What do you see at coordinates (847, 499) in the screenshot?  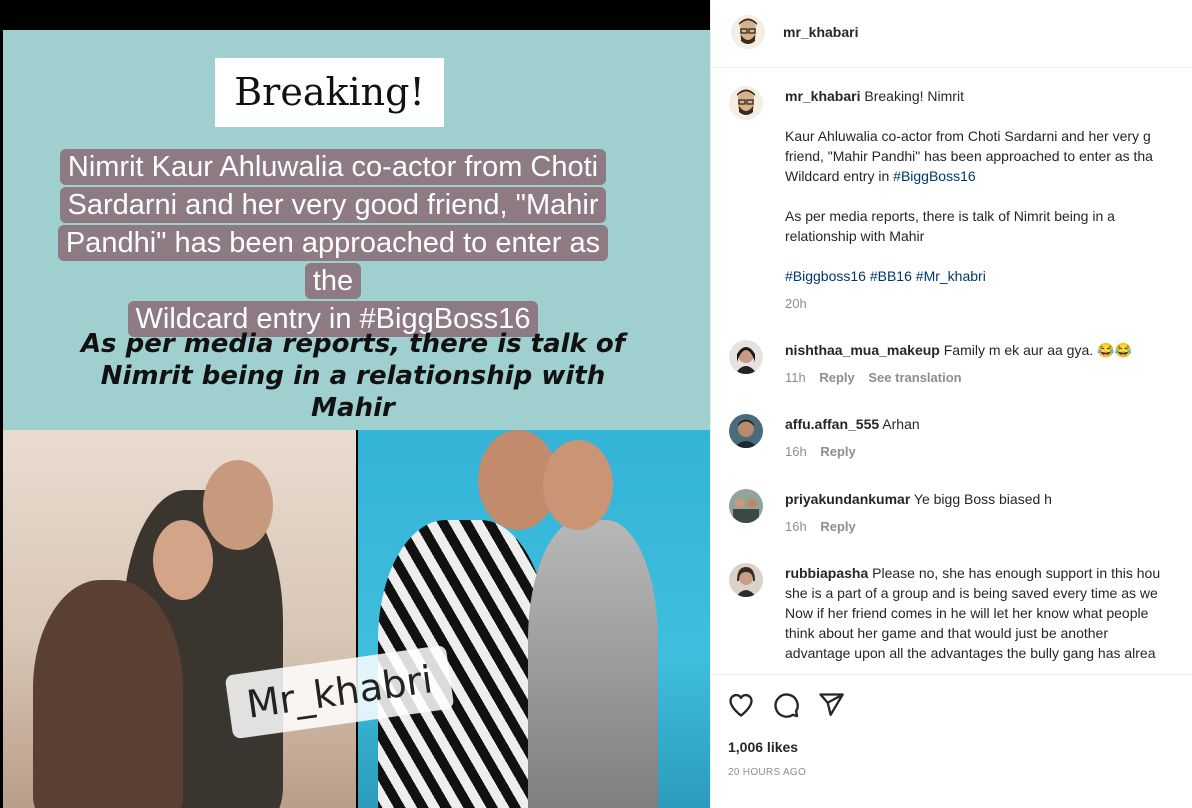 I see `comment-username: priyakundankumar` at bounding box center [847, 499].